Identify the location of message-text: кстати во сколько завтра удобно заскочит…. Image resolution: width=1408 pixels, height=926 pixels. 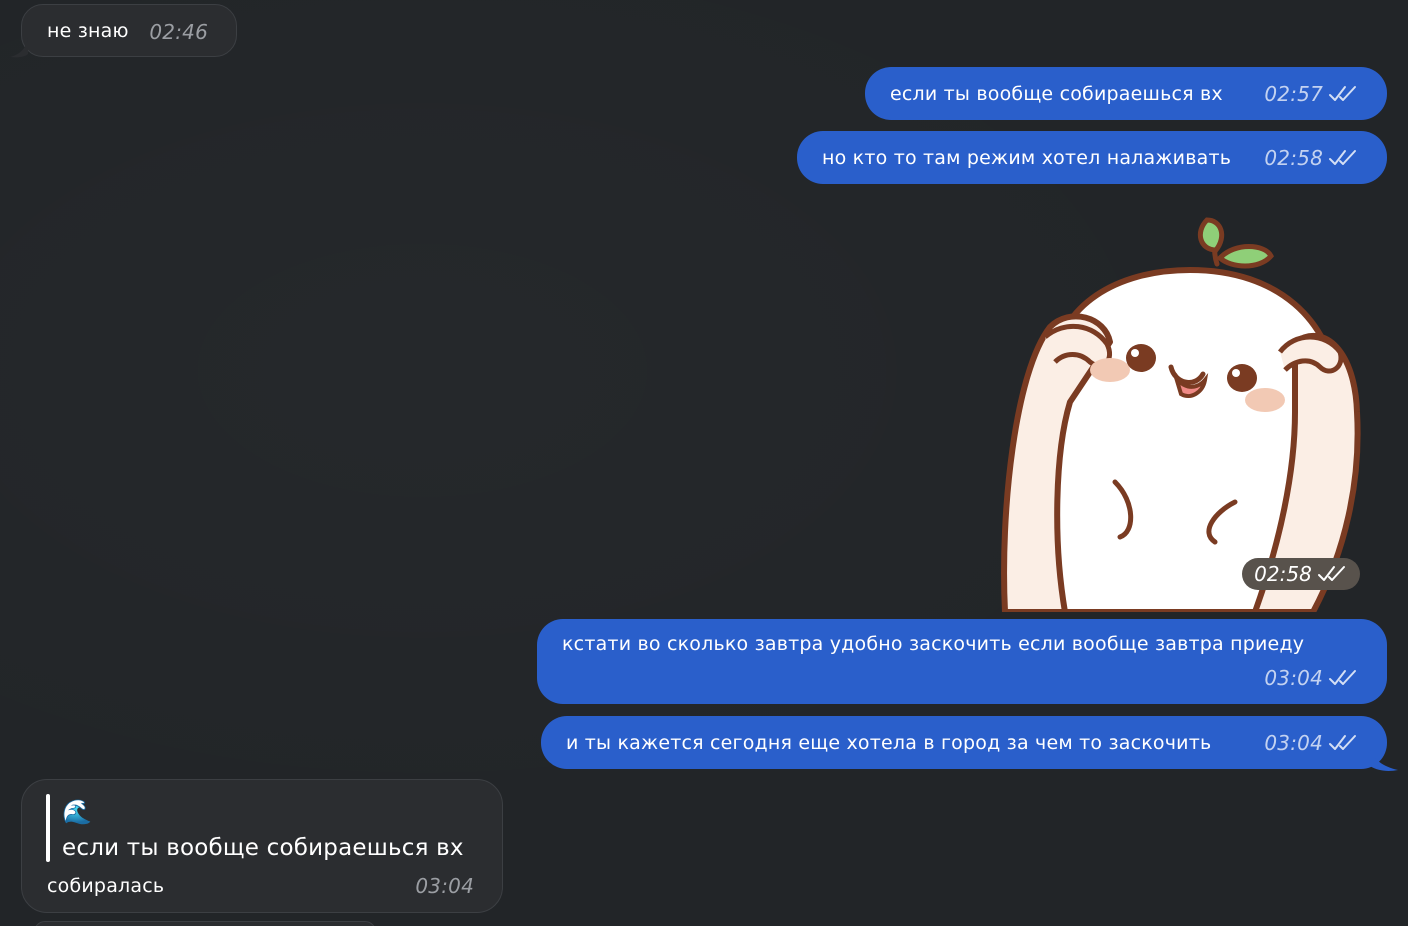
(933, 644).